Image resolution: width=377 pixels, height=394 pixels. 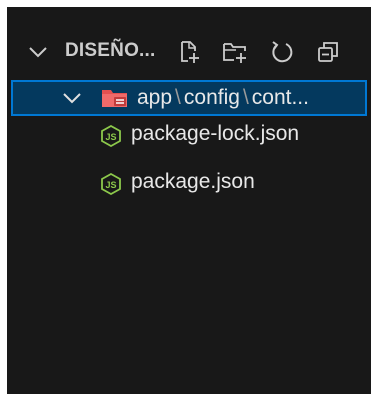 What do you see at coordinates (211, 97) in the screenshot?
I see `path-segment: config` at bounding box center [211, 97].